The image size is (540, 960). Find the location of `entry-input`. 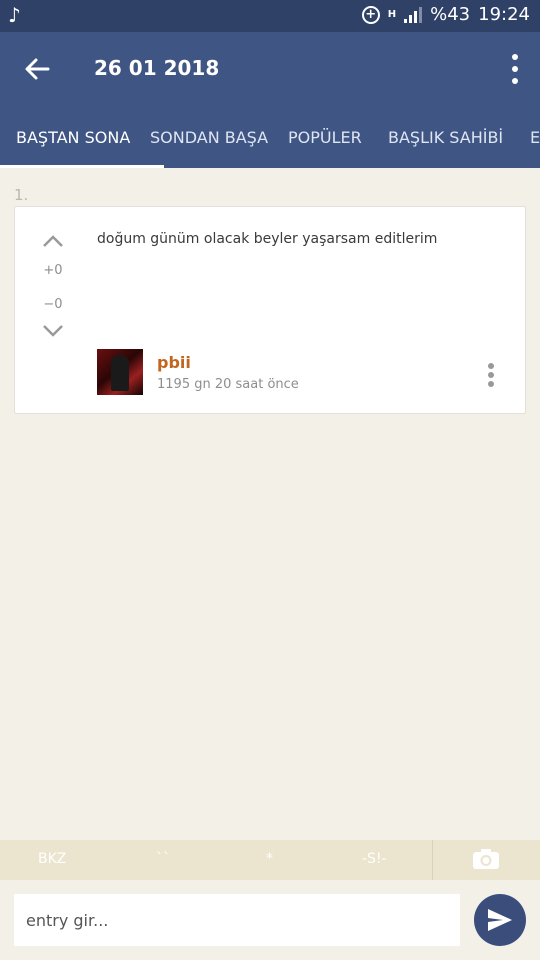

entry-input is located at coordinates (237, 920).